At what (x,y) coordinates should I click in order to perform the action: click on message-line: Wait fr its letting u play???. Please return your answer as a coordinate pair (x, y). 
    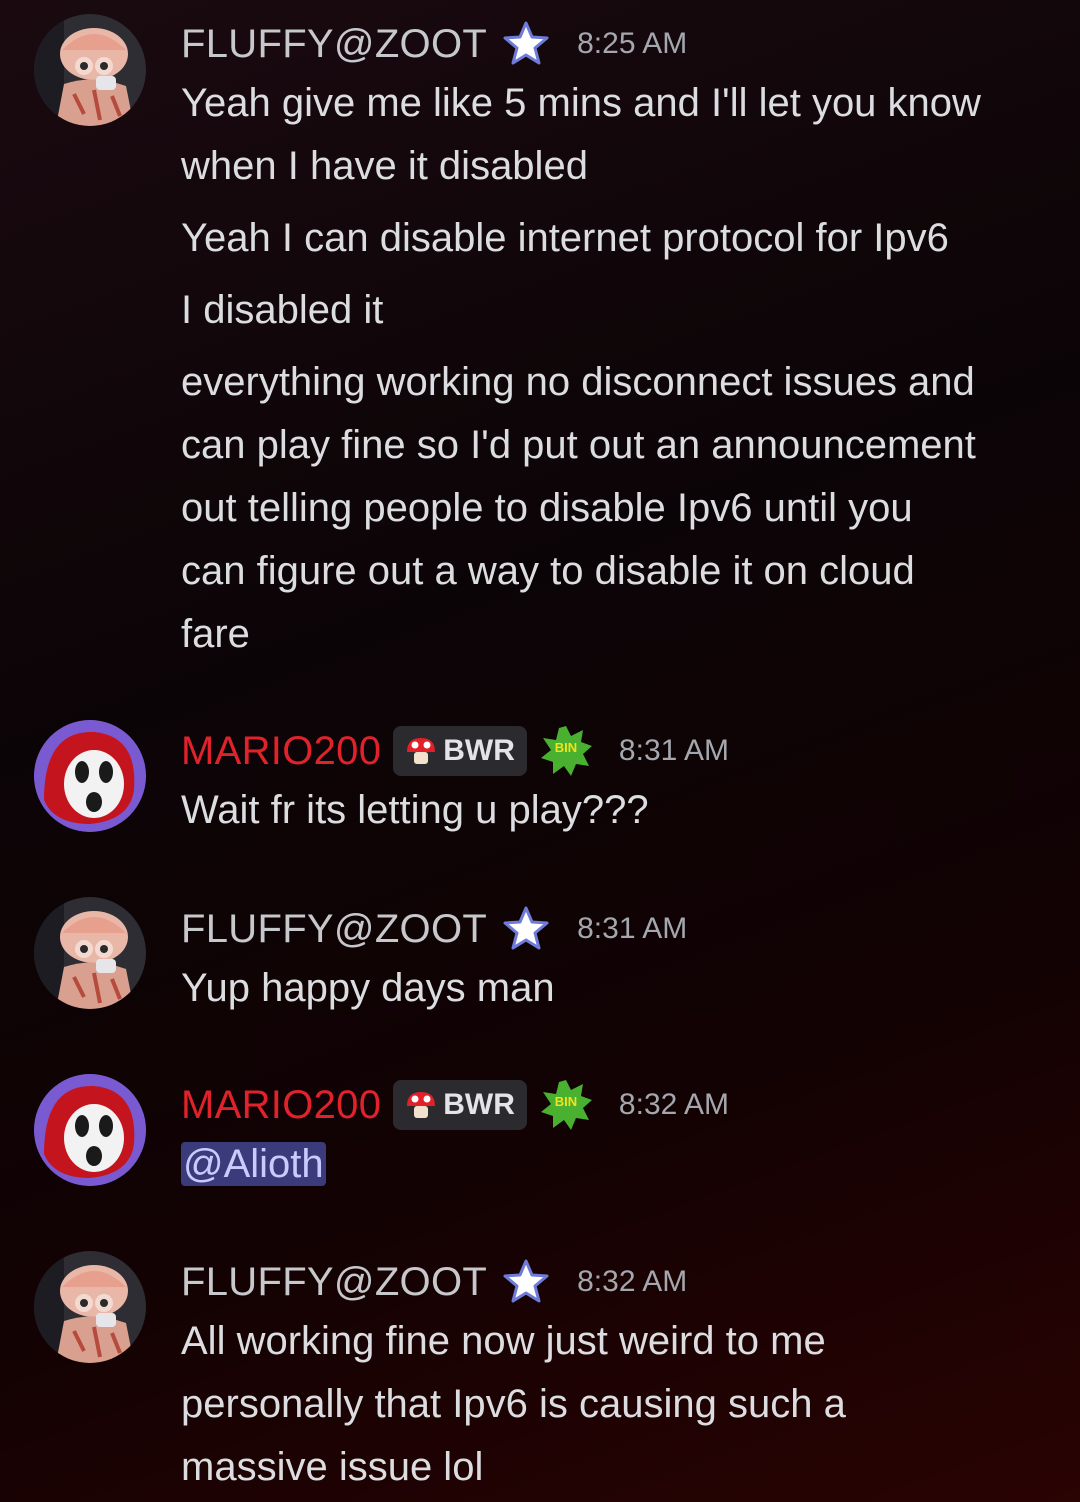
    Looking at the image, I should click on (415, 810).